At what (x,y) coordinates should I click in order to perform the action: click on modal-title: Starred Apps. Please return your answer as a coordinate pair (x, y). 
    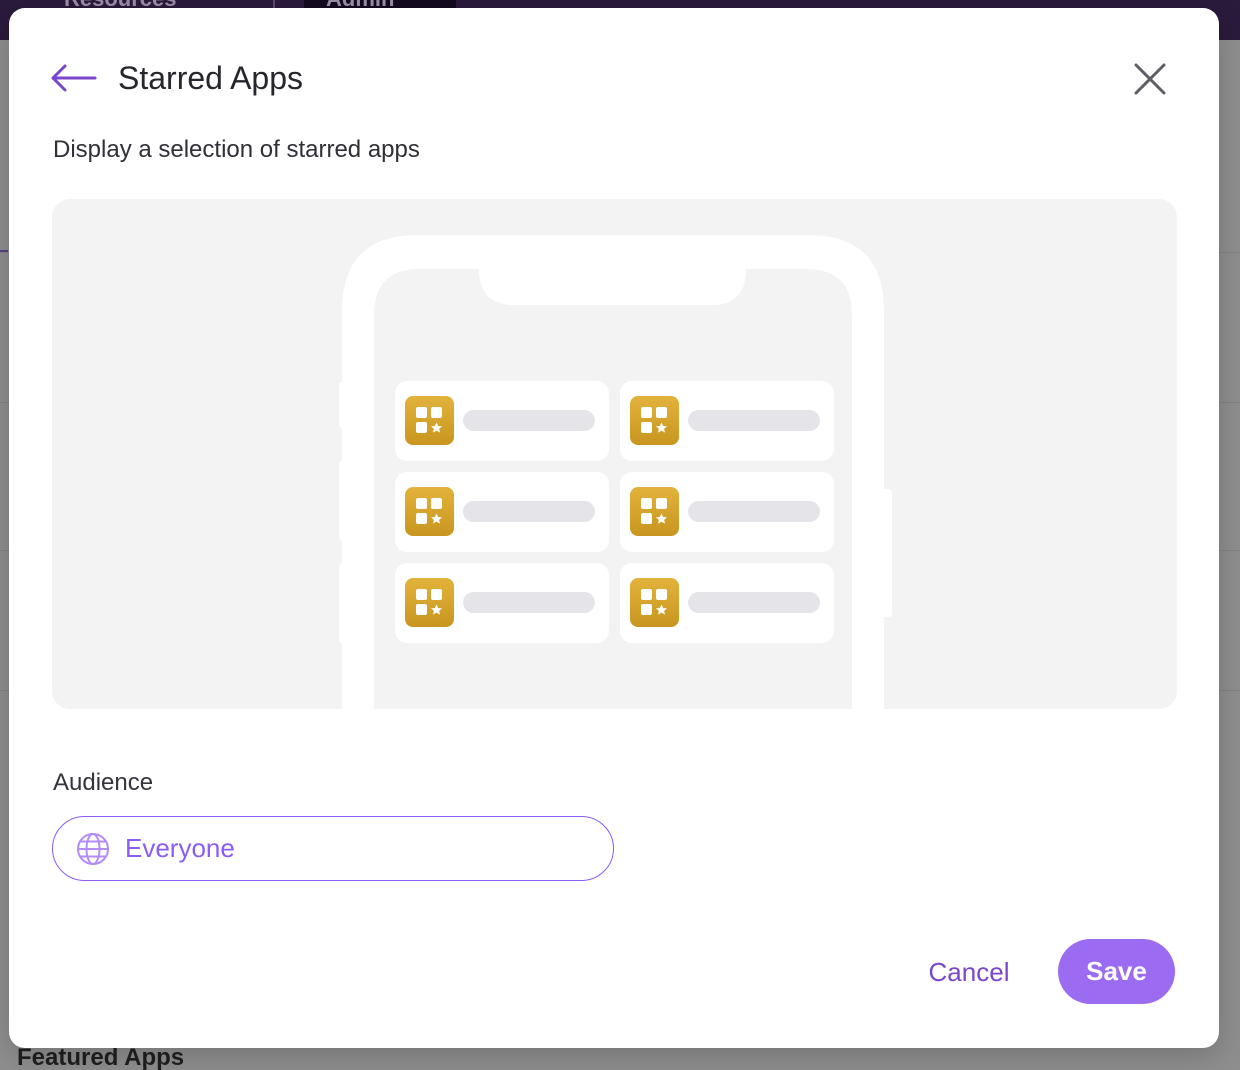
    Looking at the image, I should click on (210, 78).